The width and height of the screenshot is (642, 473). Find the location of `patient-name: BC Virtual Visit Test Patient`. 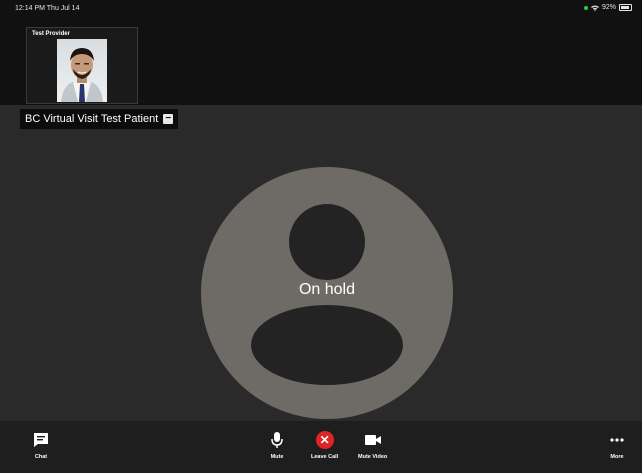

patient-name: BC Virtual Visit Test Patient is located at coordinates (92, 119).